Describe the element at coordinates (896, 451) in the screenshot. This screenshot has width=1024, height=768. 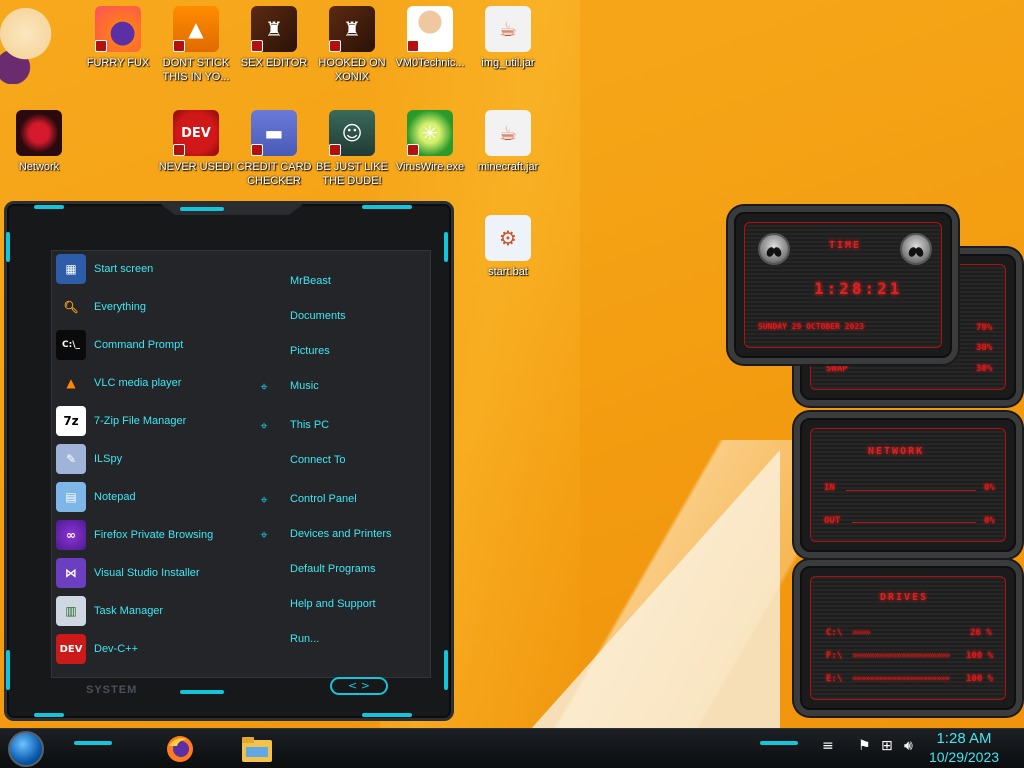
I see `network-title: NETWORK` at that location.